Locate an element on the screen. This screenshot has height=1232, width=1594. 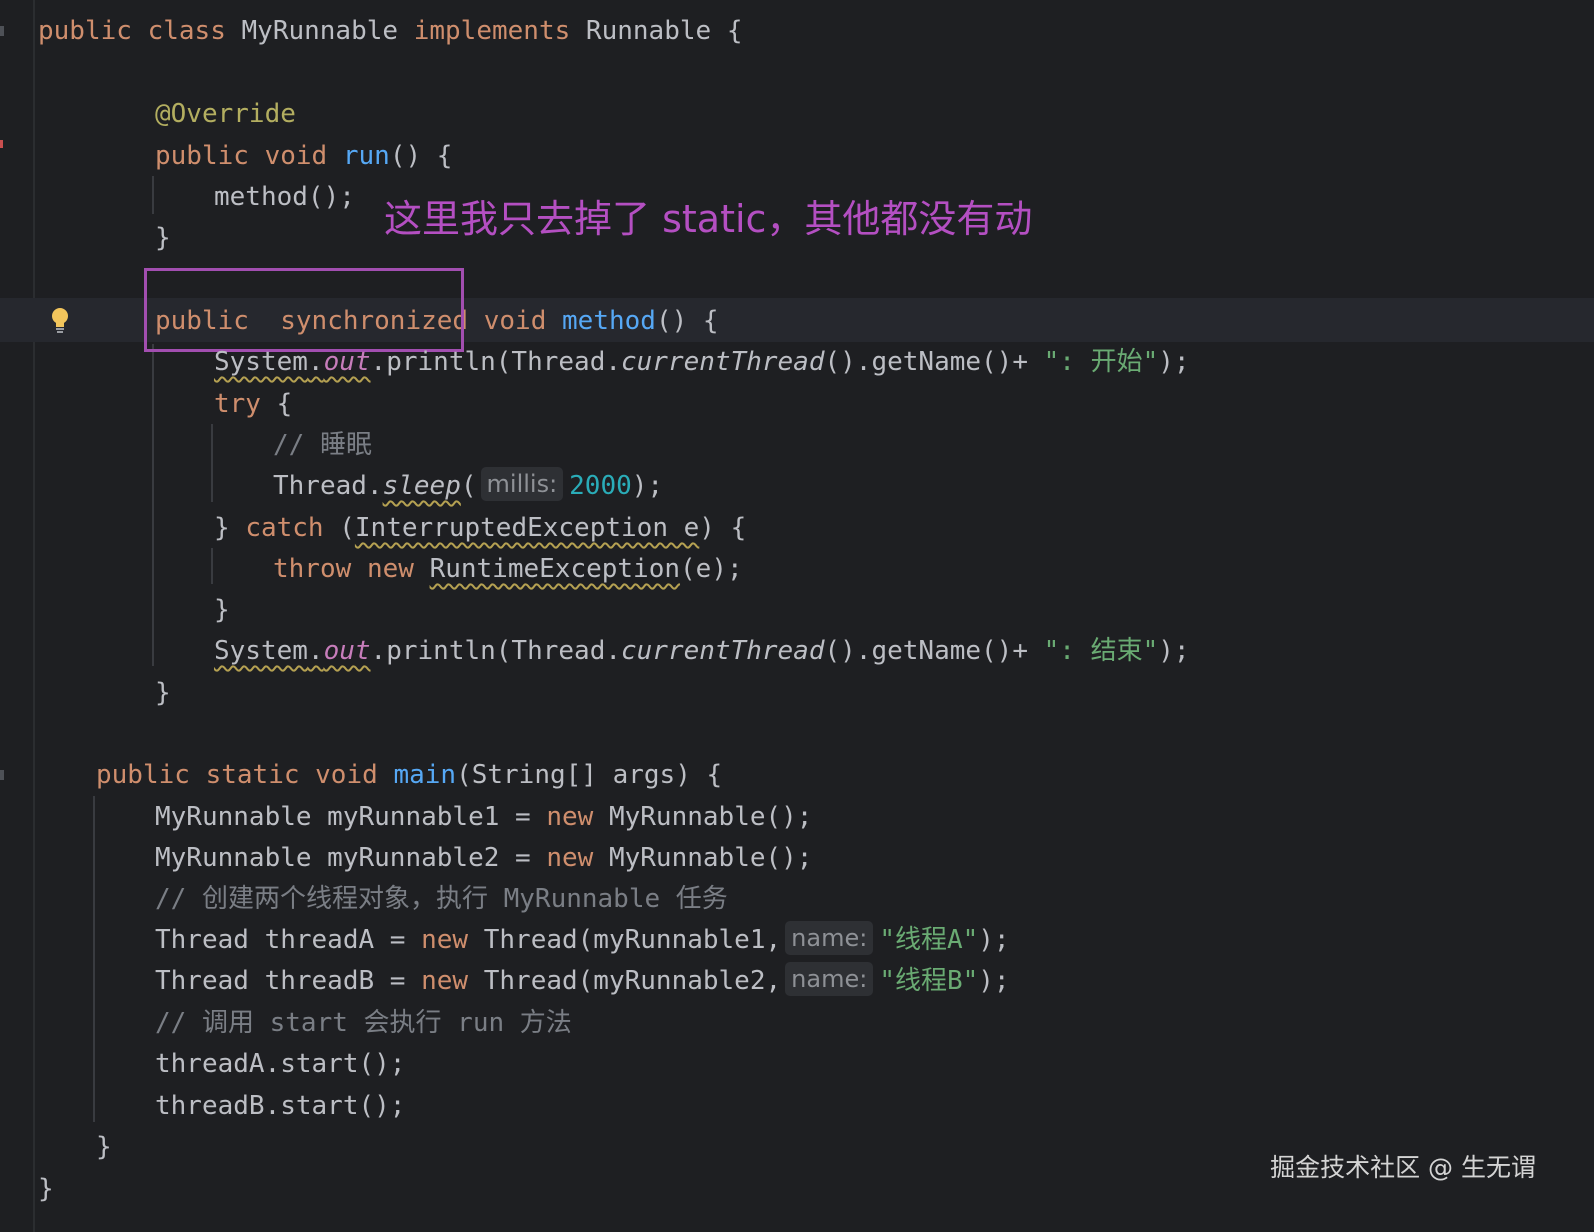
gutter-divider is located at coordinates (34, 616).